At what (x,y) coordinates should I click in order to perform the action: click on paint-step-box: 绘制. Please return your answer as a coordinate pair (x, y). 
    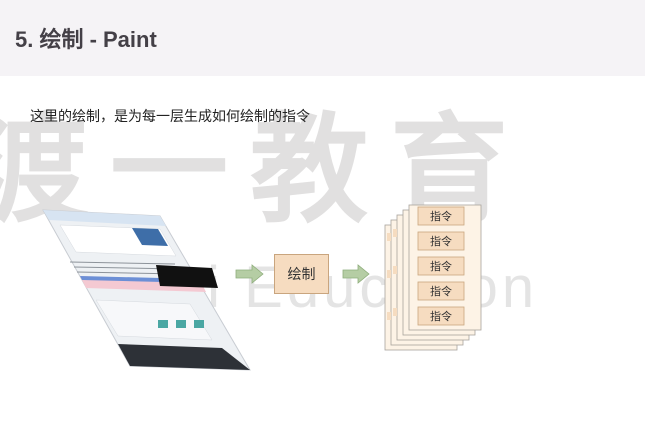
    Looking at the image, I should click on (301, 274).